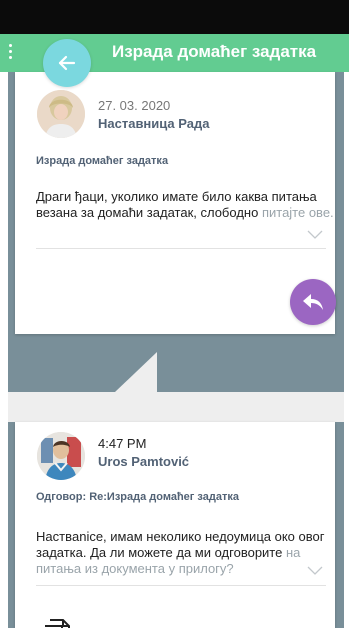 This screenshot has height=628, width=349. Describe the element at coordinates (102, 161) in the screenshot. I see `message-subject: Израда домаћег задатка` at that location.